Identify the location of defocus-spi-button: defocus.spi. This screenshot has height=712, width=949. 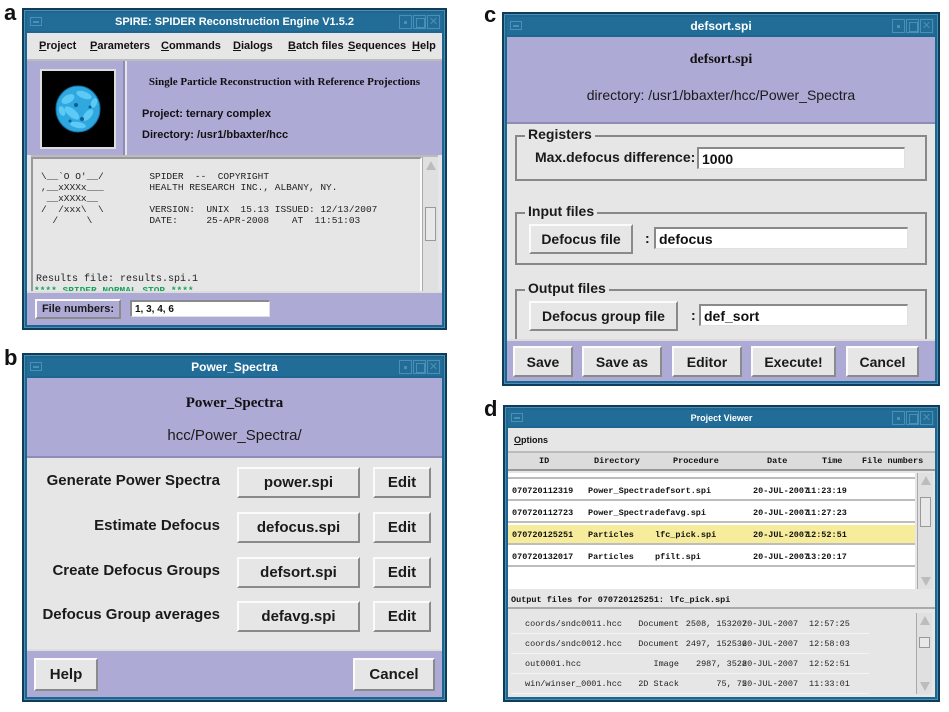
(298, 527).